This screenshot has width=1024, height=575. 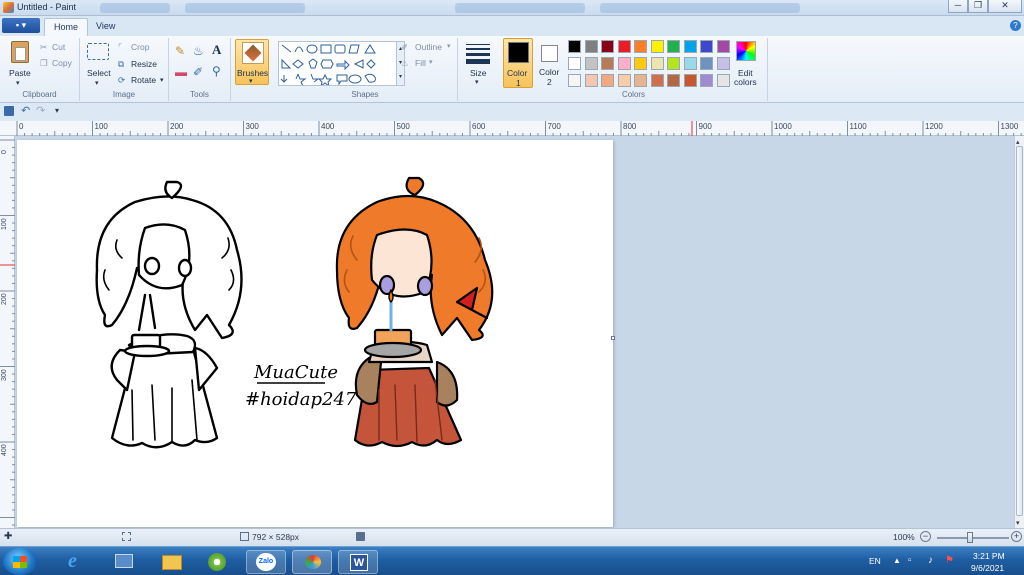 I want to click on file-explorer-icon, so click(x=172, y=562).